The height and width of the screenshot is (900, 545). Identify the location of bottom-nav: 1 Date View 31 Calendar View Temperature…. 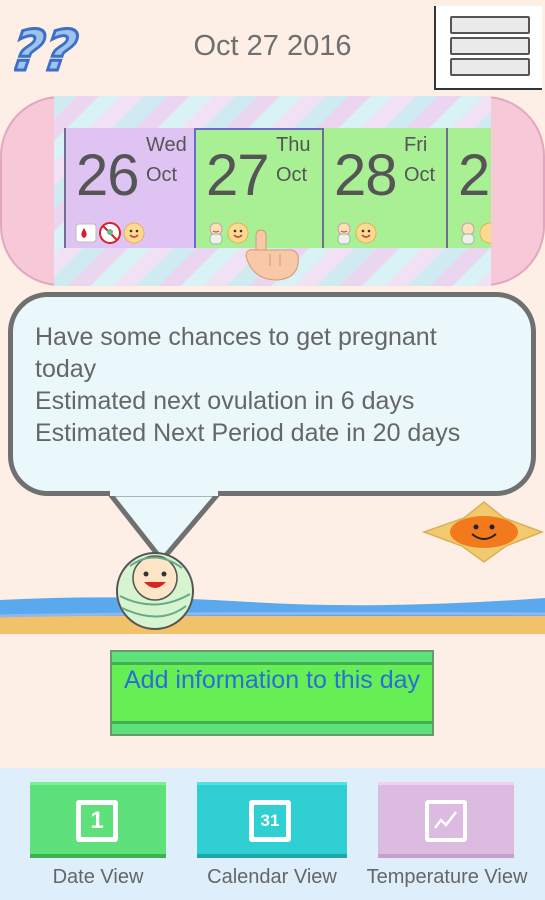
(272, 834).